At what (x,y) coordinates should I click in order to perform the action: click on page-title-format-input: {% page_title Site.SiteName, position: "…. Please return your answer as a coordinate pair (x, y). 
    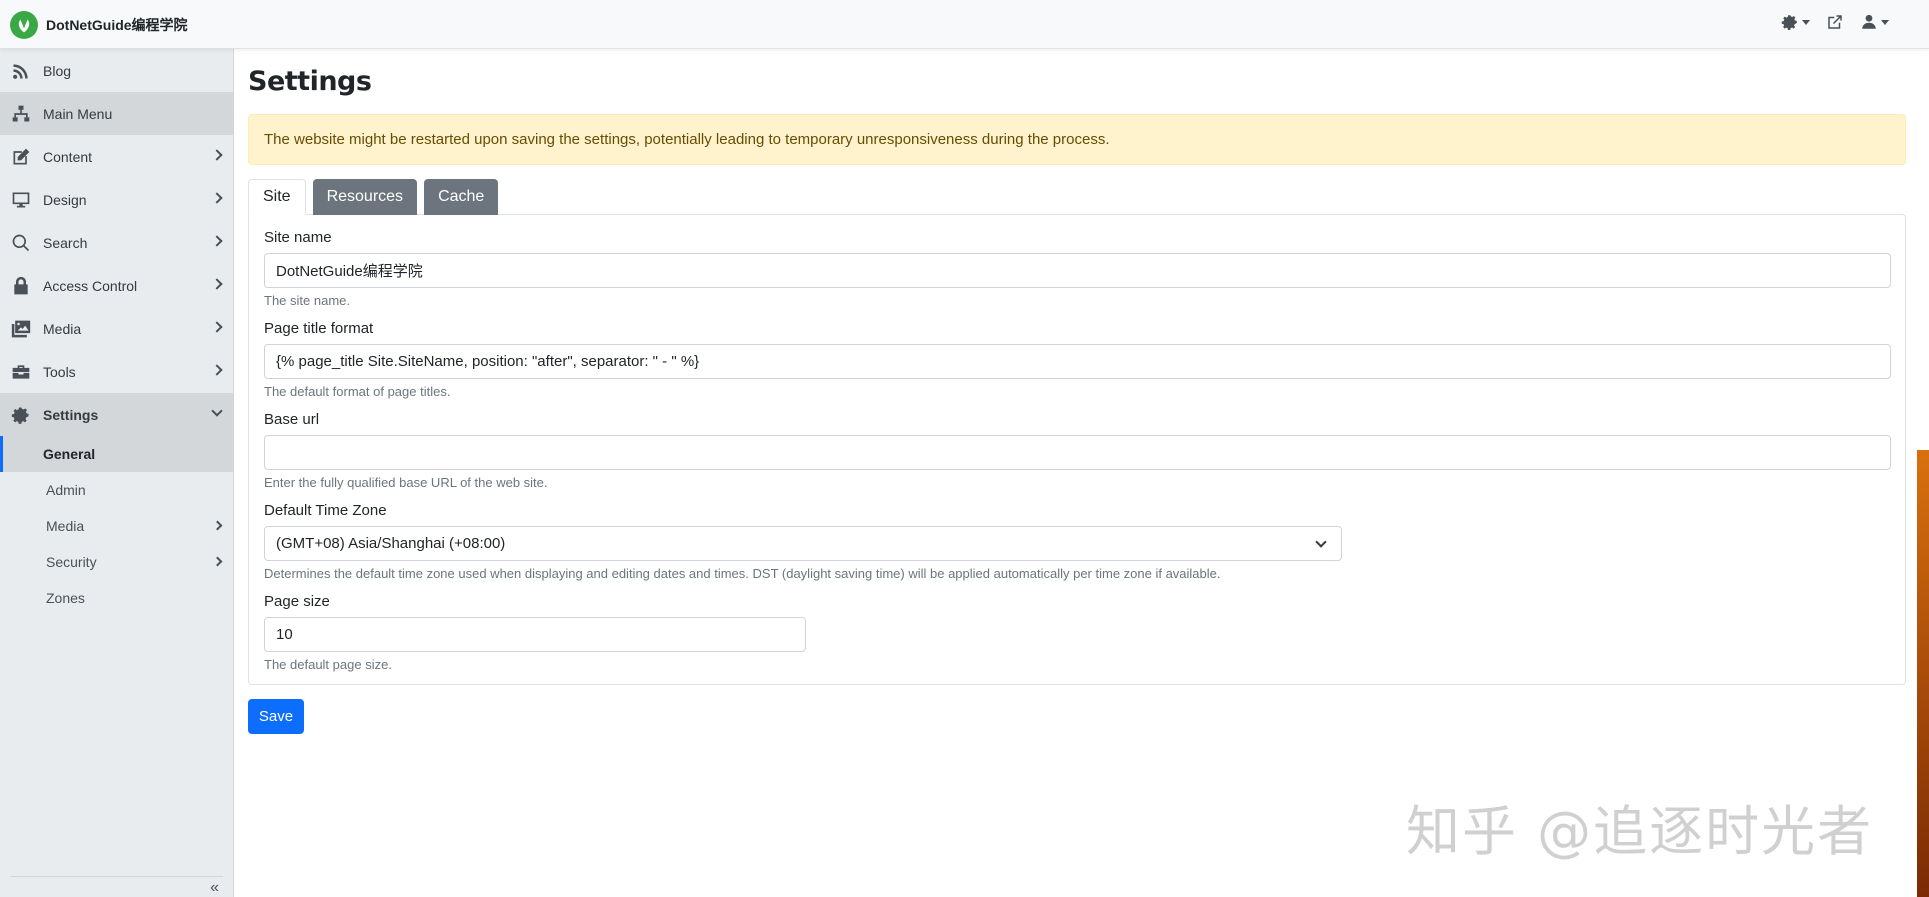
    Looking at the image, I should click on (1077, 361).